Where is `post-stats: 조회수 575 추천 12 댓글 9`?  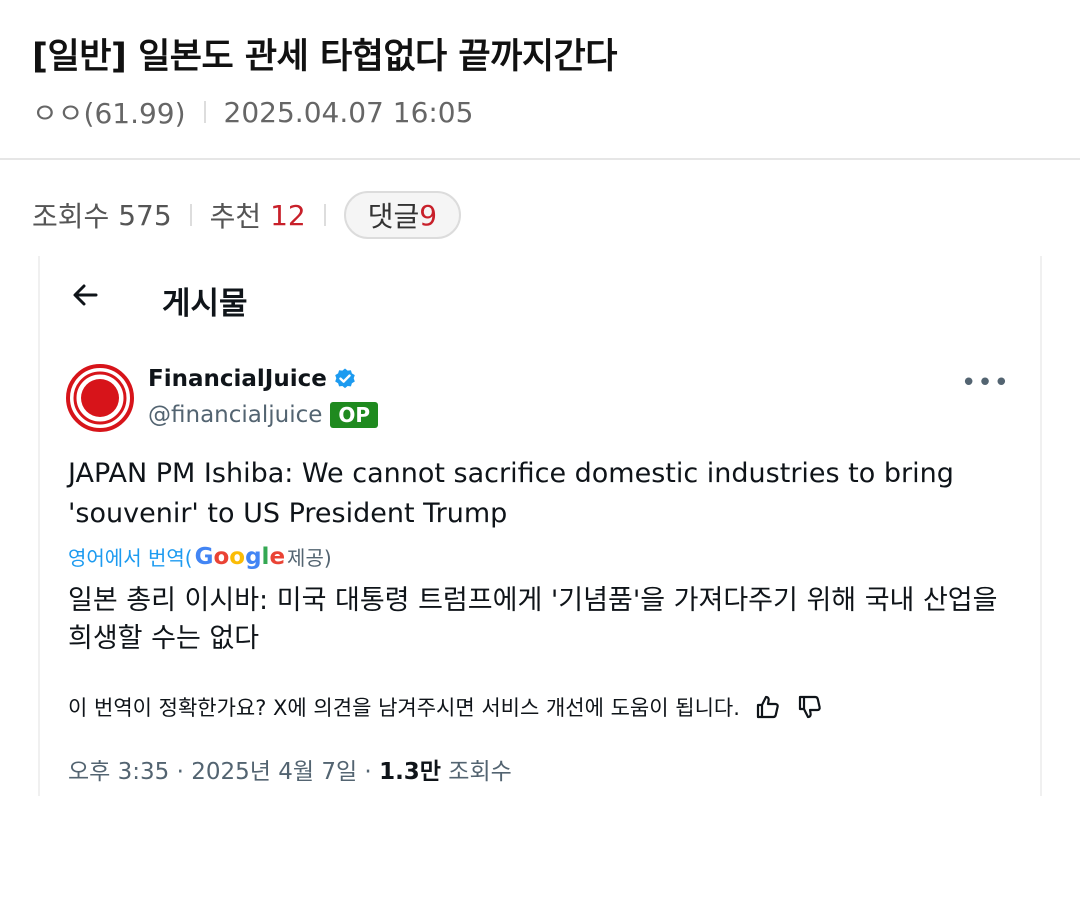
post-stats: 조회수 575 추천 12 댓글 9 is located at coordinates (247, 215).